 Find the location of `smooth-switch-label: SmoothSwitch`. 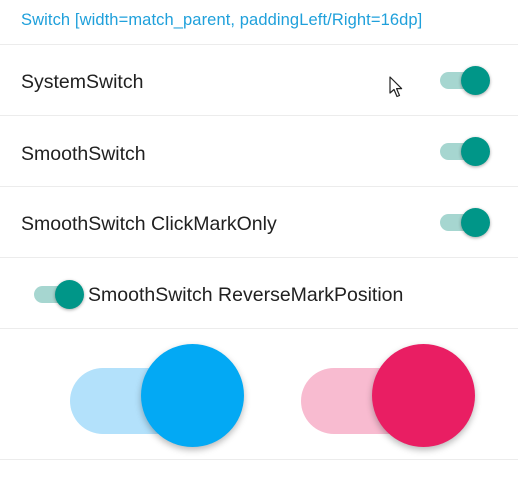

smooth-switch-label: SmoothSwitch is located at coordinates (83, 154).